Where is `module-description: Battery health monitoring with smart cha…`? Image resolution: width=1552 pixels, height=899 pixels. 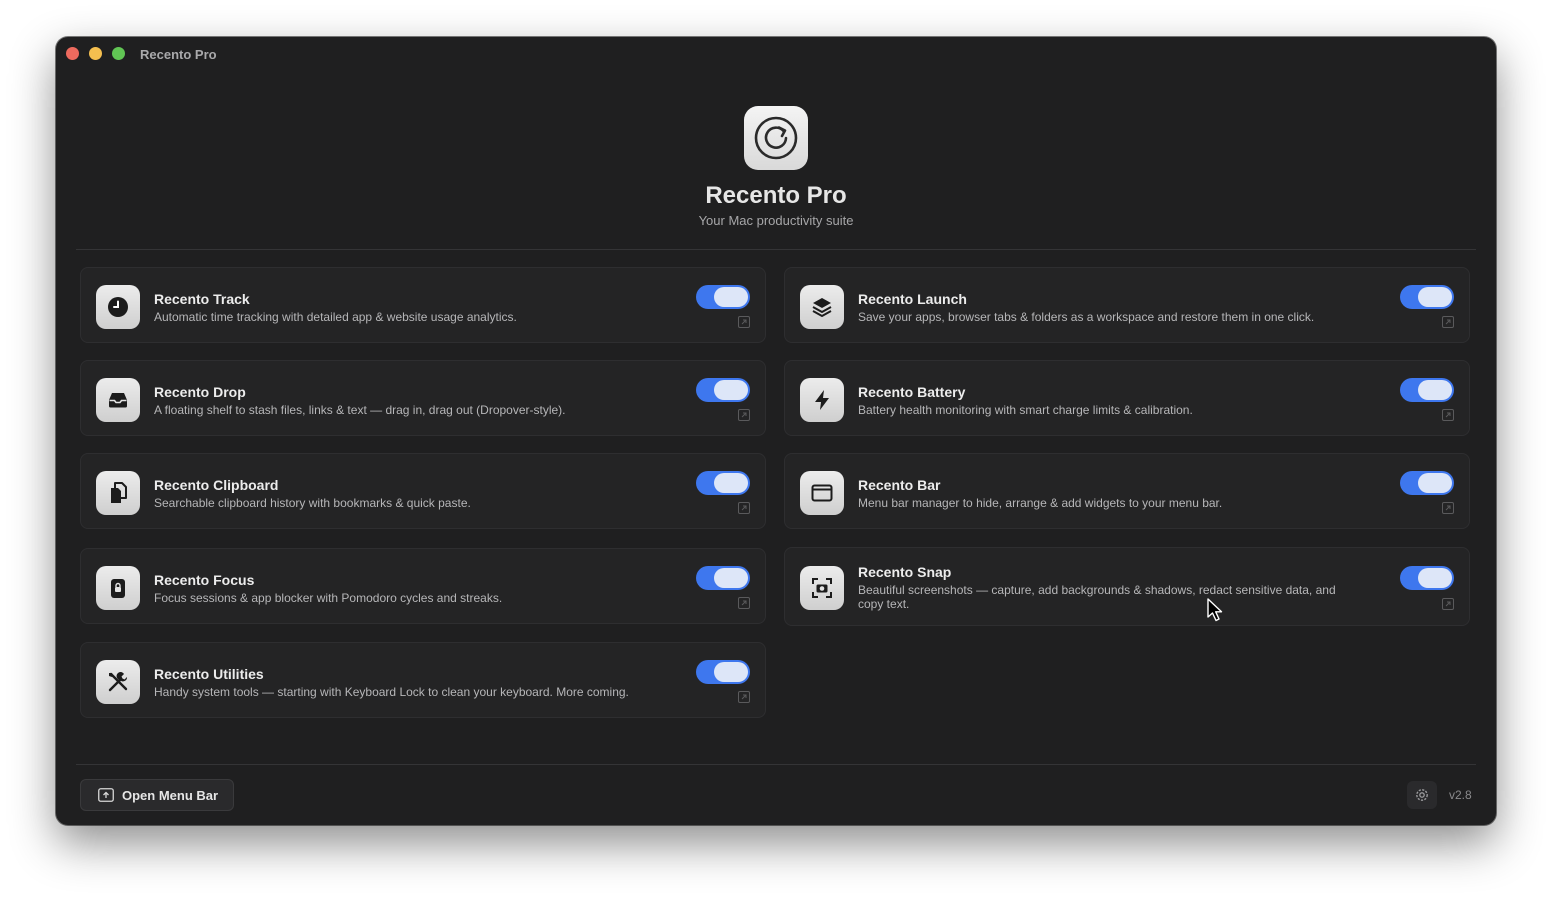 module-description: Battery health monitoring with smart cha… is located at coordinates (1025, 410).